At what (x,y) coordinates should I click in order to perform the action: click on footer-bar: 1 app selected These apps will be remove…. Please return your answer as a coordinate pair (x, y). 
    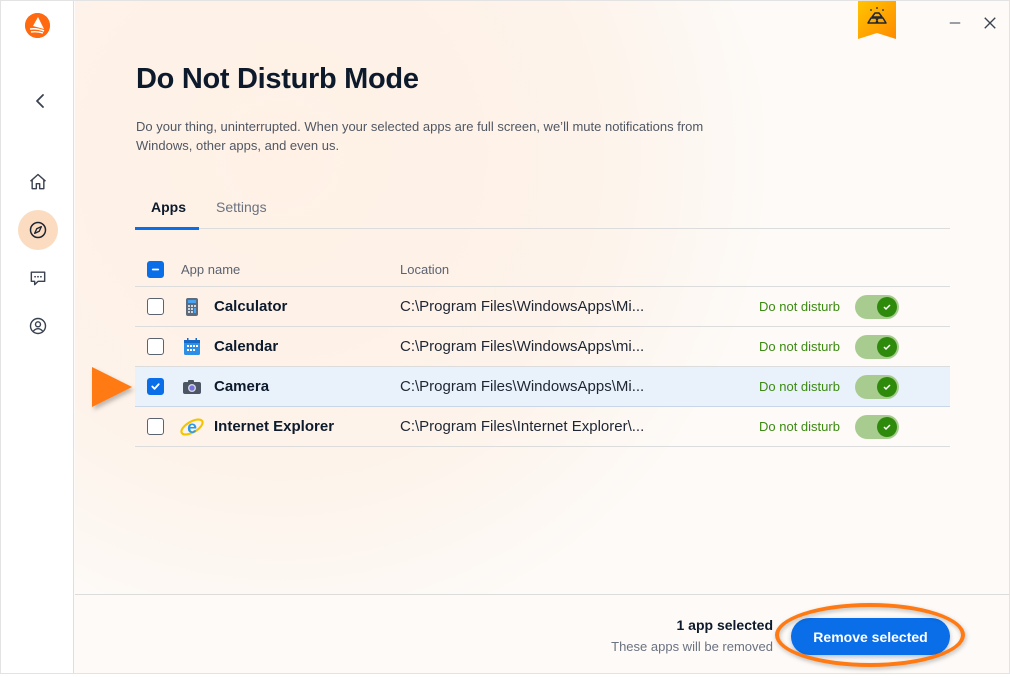
    Looking at the image, I should click on (542, 633).